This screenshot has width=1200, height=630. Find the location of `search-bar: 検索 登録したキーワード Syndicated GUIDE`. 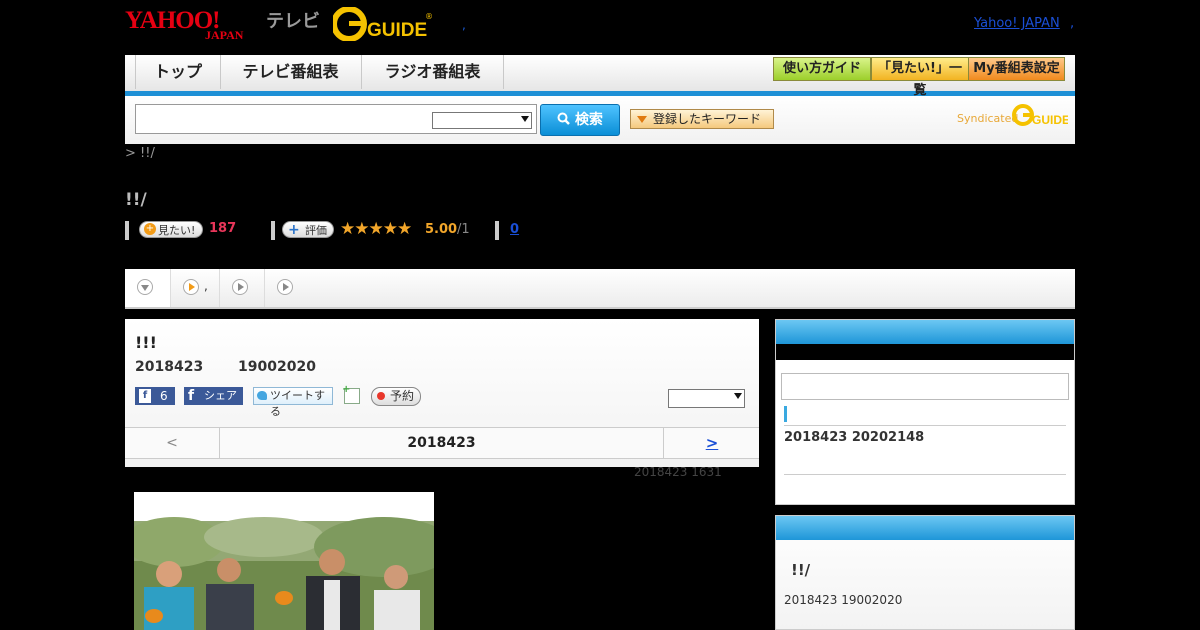

search-bar: 検索 登録したキーワード Syndicated GUIDE is located at coordinates (600, 120).